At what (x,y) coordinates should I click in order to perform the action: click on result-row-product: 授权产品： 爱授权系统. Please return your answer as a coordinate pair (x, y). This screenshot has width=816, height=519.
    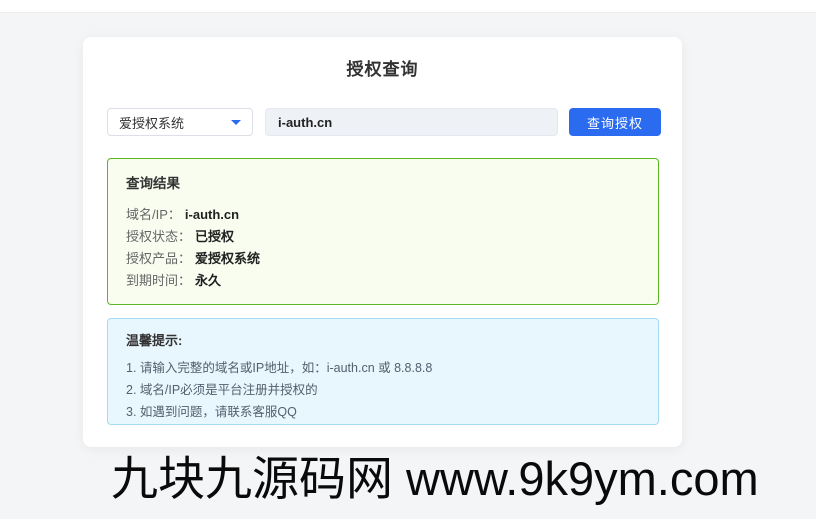
    Looking at the image, I should click on (384, 259).